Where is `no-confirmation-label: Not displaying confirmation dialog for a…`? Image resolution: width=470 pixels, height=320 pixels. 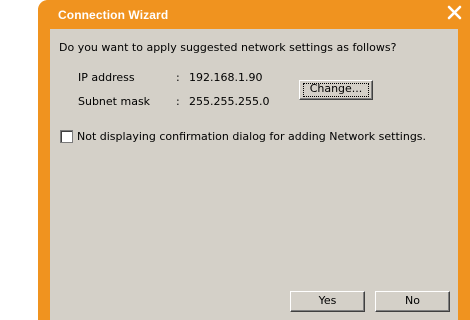 no-confirmation-label: Not displaying confirmation dialog for a… is located at coordinates (251, 136).